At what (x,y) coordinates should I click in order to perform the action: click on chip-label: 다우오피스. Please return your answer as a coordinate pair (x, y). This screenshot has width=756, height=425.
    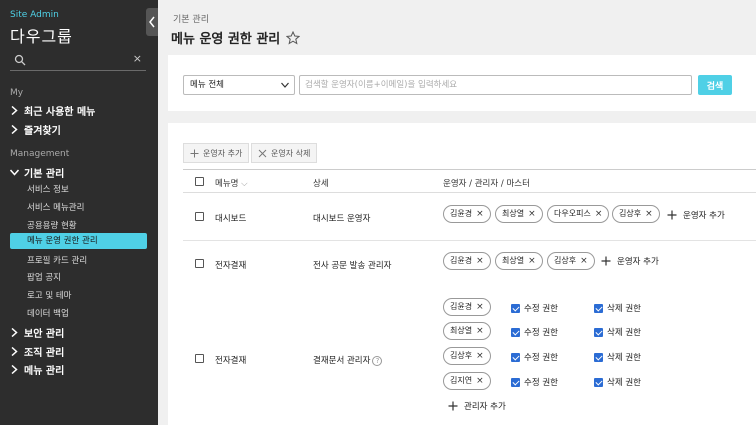
    Looking at the image, I should click on (572, 213).